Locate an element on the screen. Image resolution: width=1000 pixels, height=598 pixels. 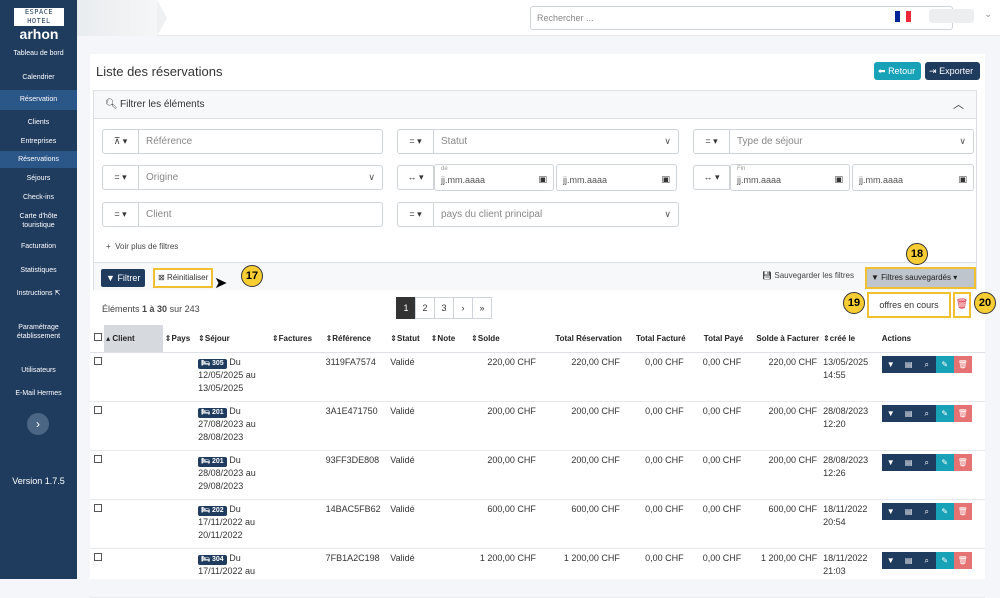
reset-button: ⊠ Réinitialiser is located at coordinates (183, 278).